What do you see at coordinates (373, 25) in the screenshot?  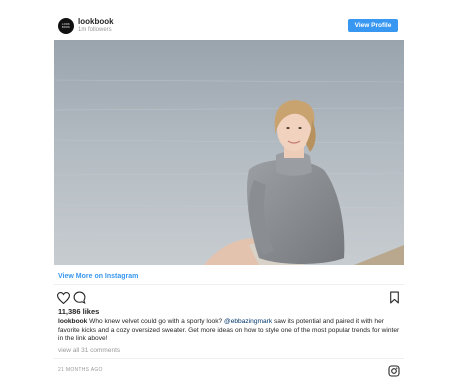 I see `view-profile-button: View Profile` at bounding box center [373, 25].